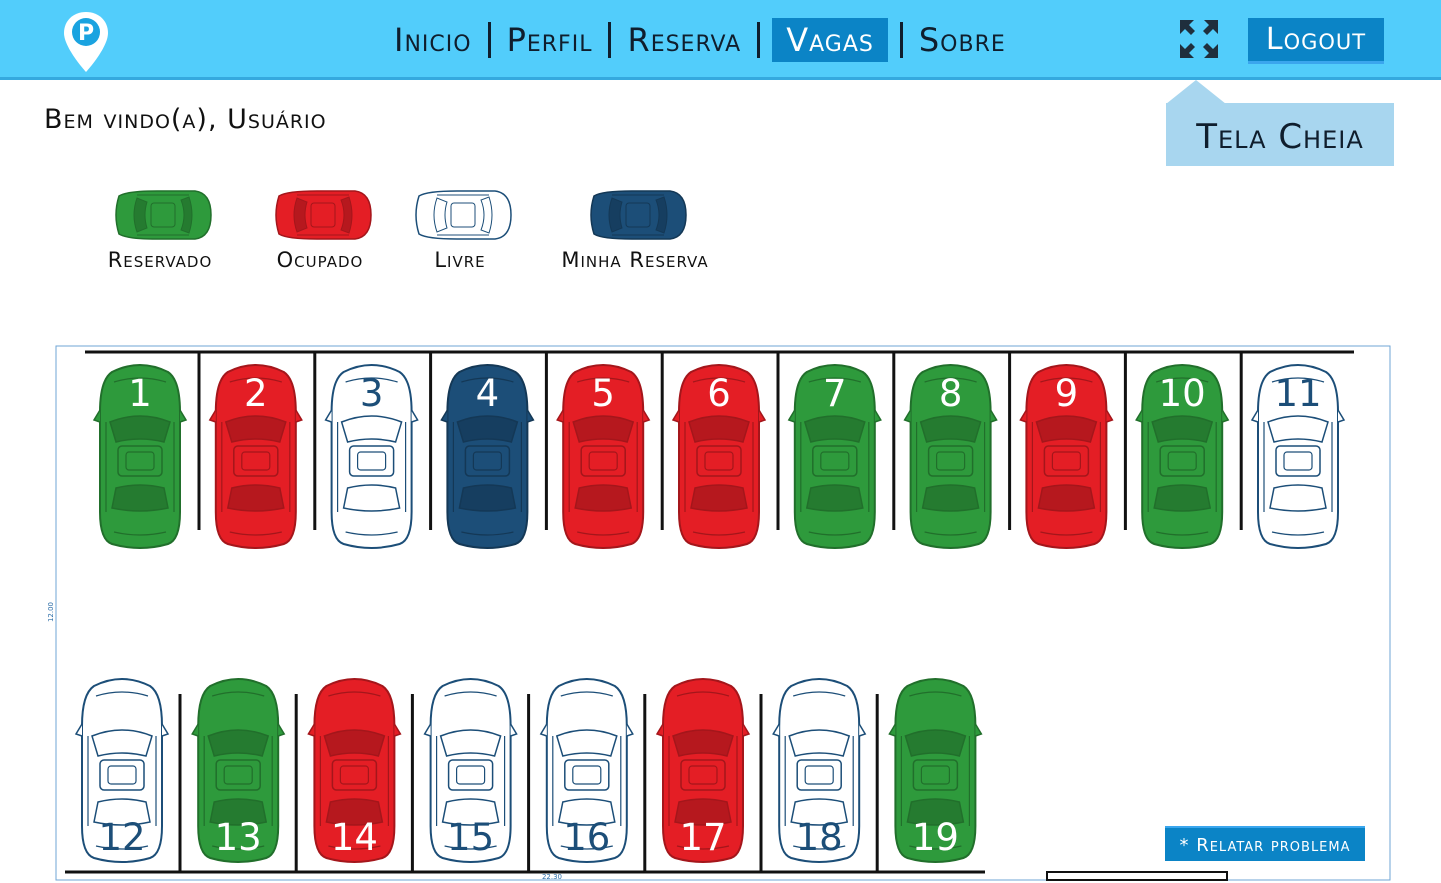 The image size is (1441, 883). What do you see at coordinates (51, 612) in the screenshot?
I see `height-dimension: 12.00` at bounding box center [51, 612].